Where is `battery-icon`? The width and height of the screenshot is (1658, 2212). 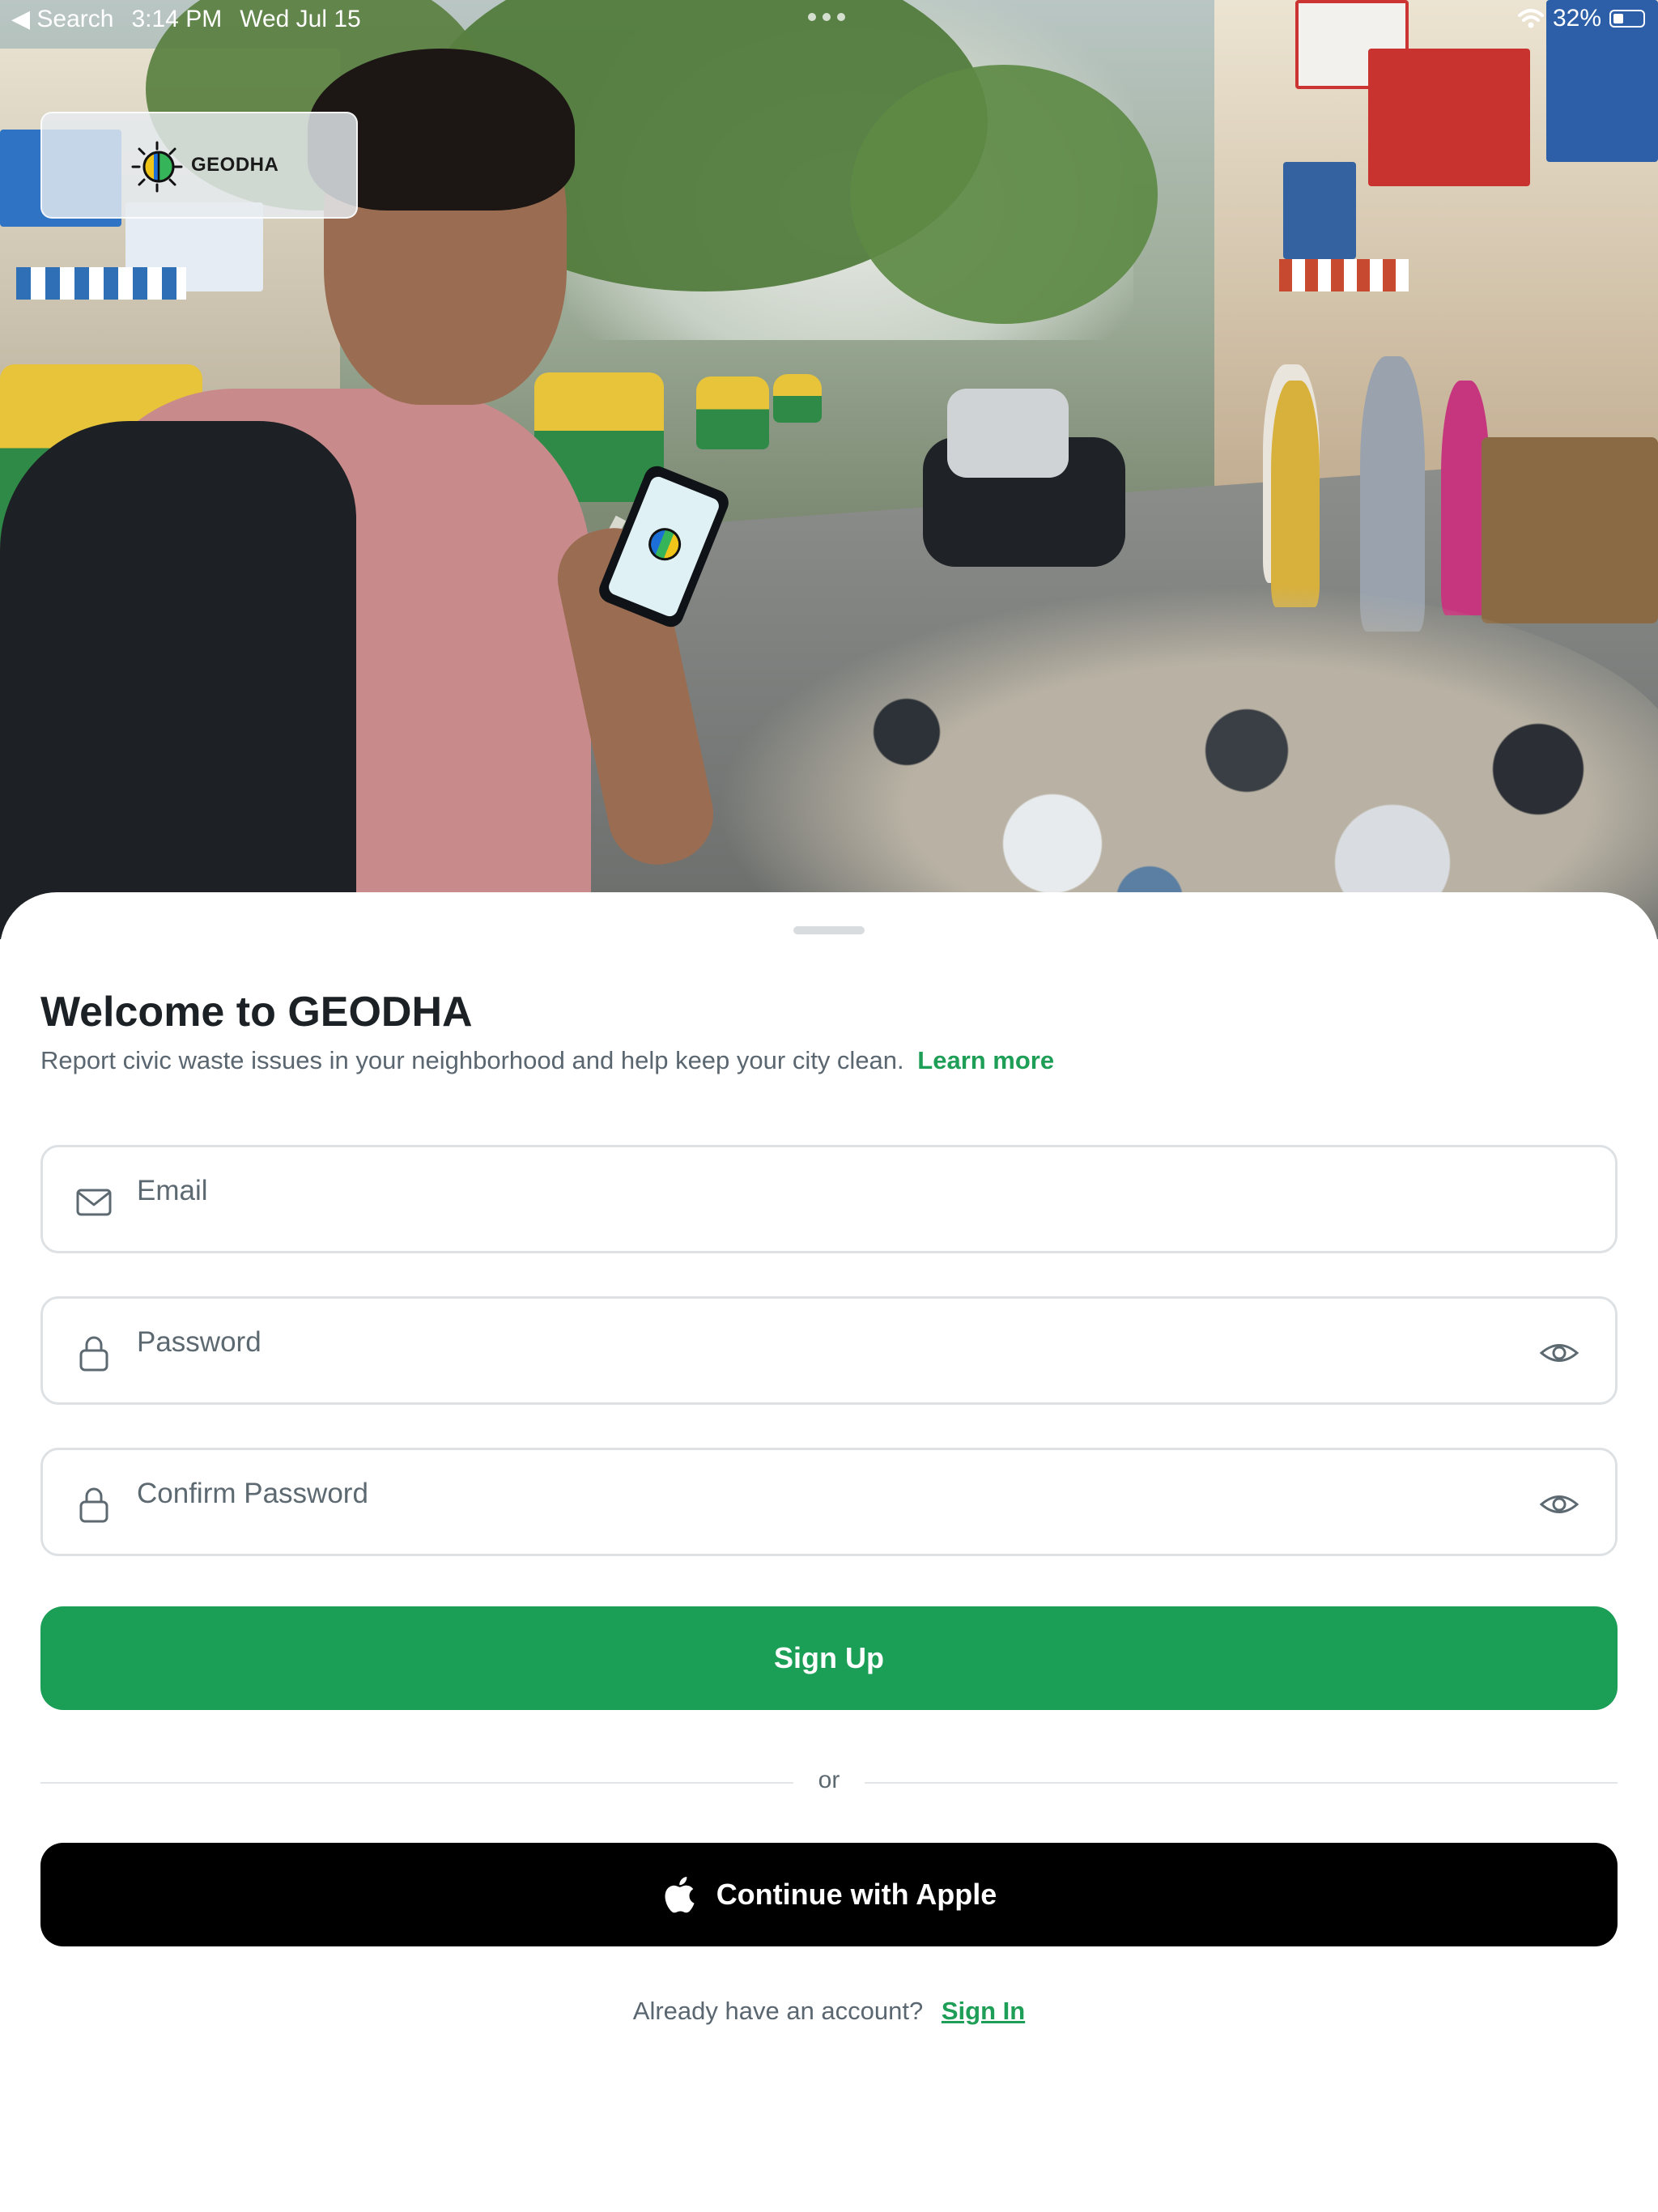
battery-icon is located at coordinates (1627, 19).